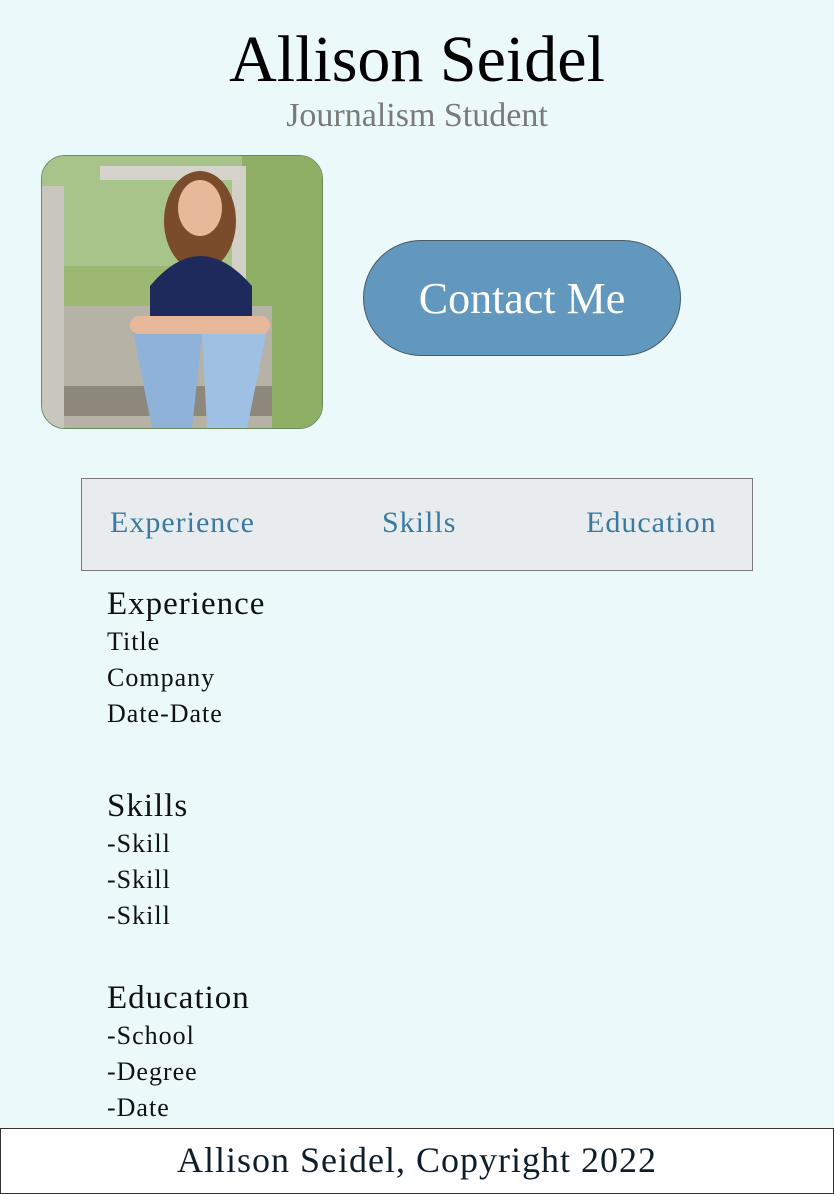 This screenshot has height=1194, width=834. Describe the element at coordinates (417, 59) in the screenshot. I see `page-title: Allison Seidel` at that location.